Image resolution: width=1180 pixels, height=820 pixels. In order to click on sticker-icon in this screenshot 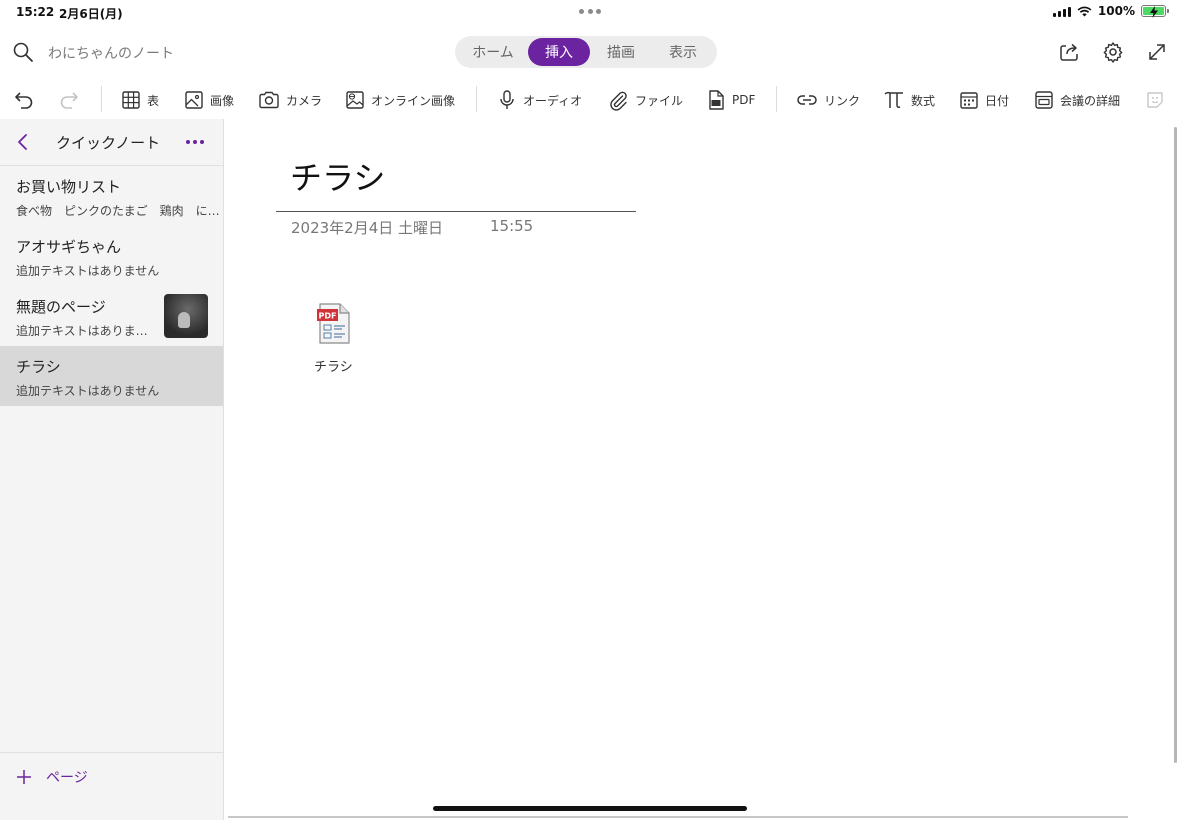, I will do `click(1155, 100)`.